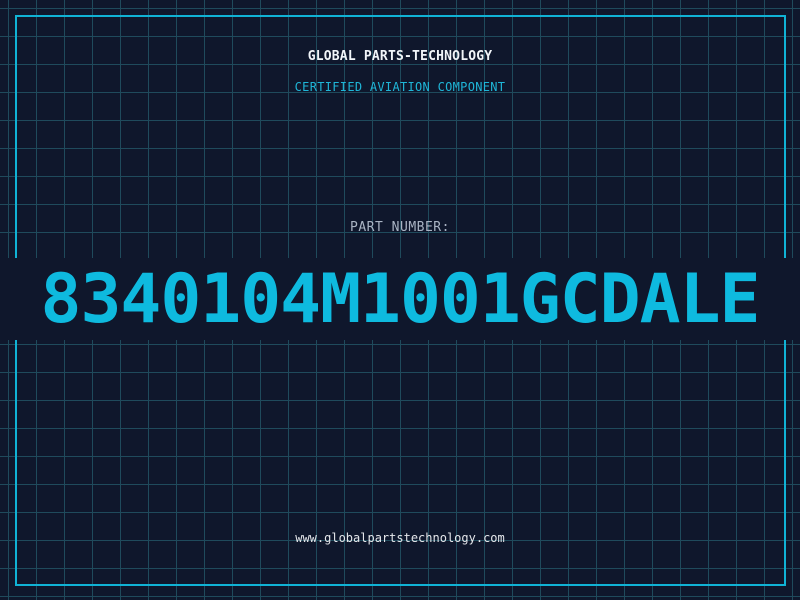 The image size is (800, 600). What do you see at coordinates (400, 538) in the screenshot?
I see `website-url: www.globalpartstechnology.com` at bounding box center [400, 538].